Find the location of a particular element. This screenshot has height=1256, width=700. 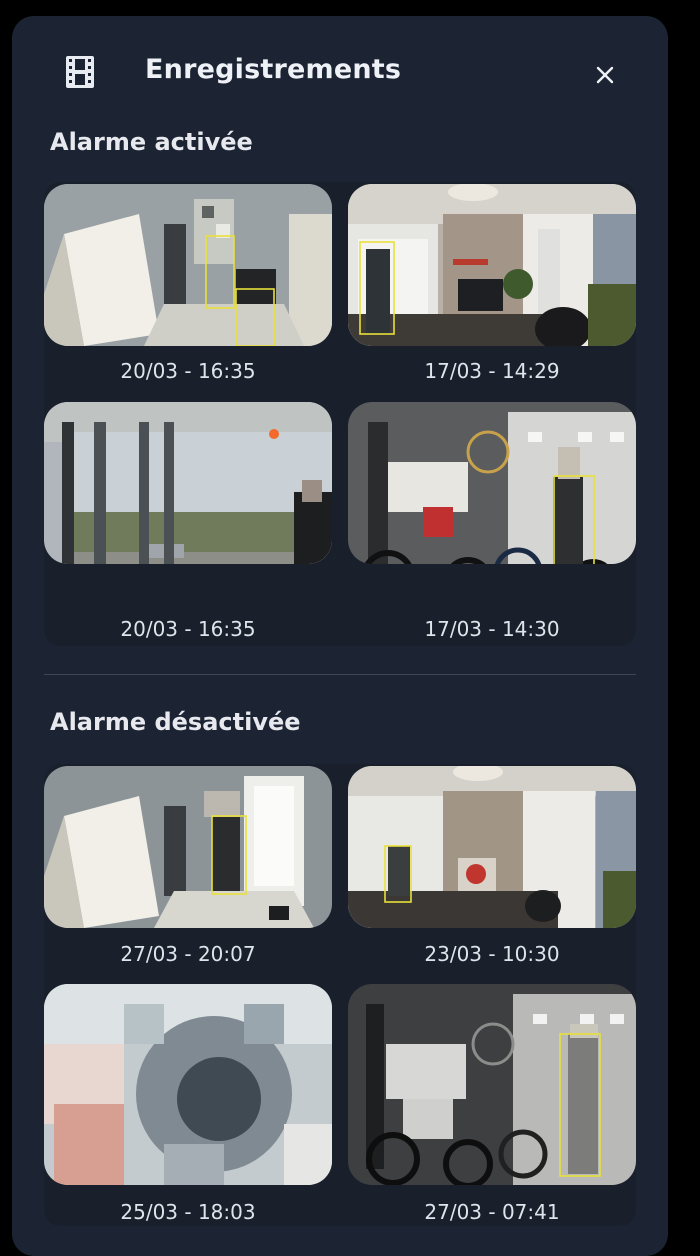

close-button is located at coordinates (605, 75).